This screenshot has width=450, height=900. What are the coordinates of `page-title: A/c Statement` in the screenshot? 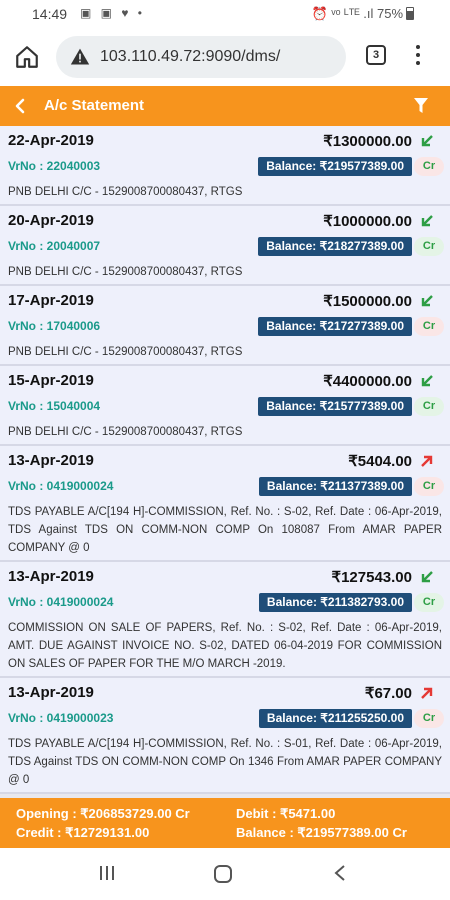 It's located at (94, 105).